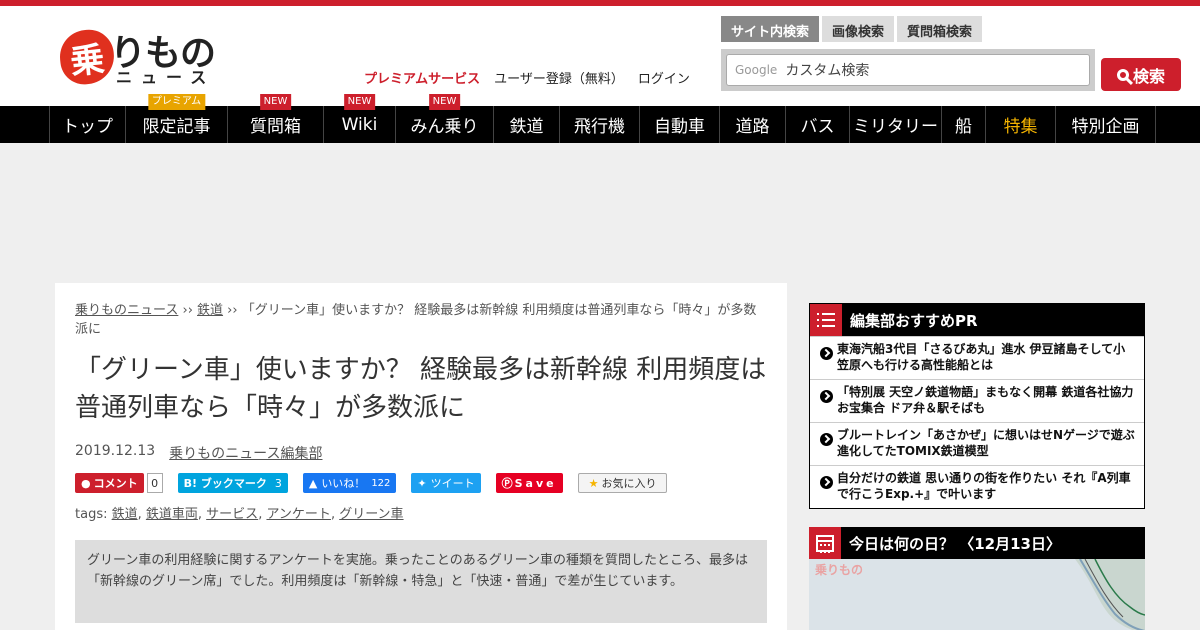 The height and width of the screenshot is (630, 1200). Describe the element at coordinates (93, 514) in the screenshot. I see `tags-label: tags:` at that location.